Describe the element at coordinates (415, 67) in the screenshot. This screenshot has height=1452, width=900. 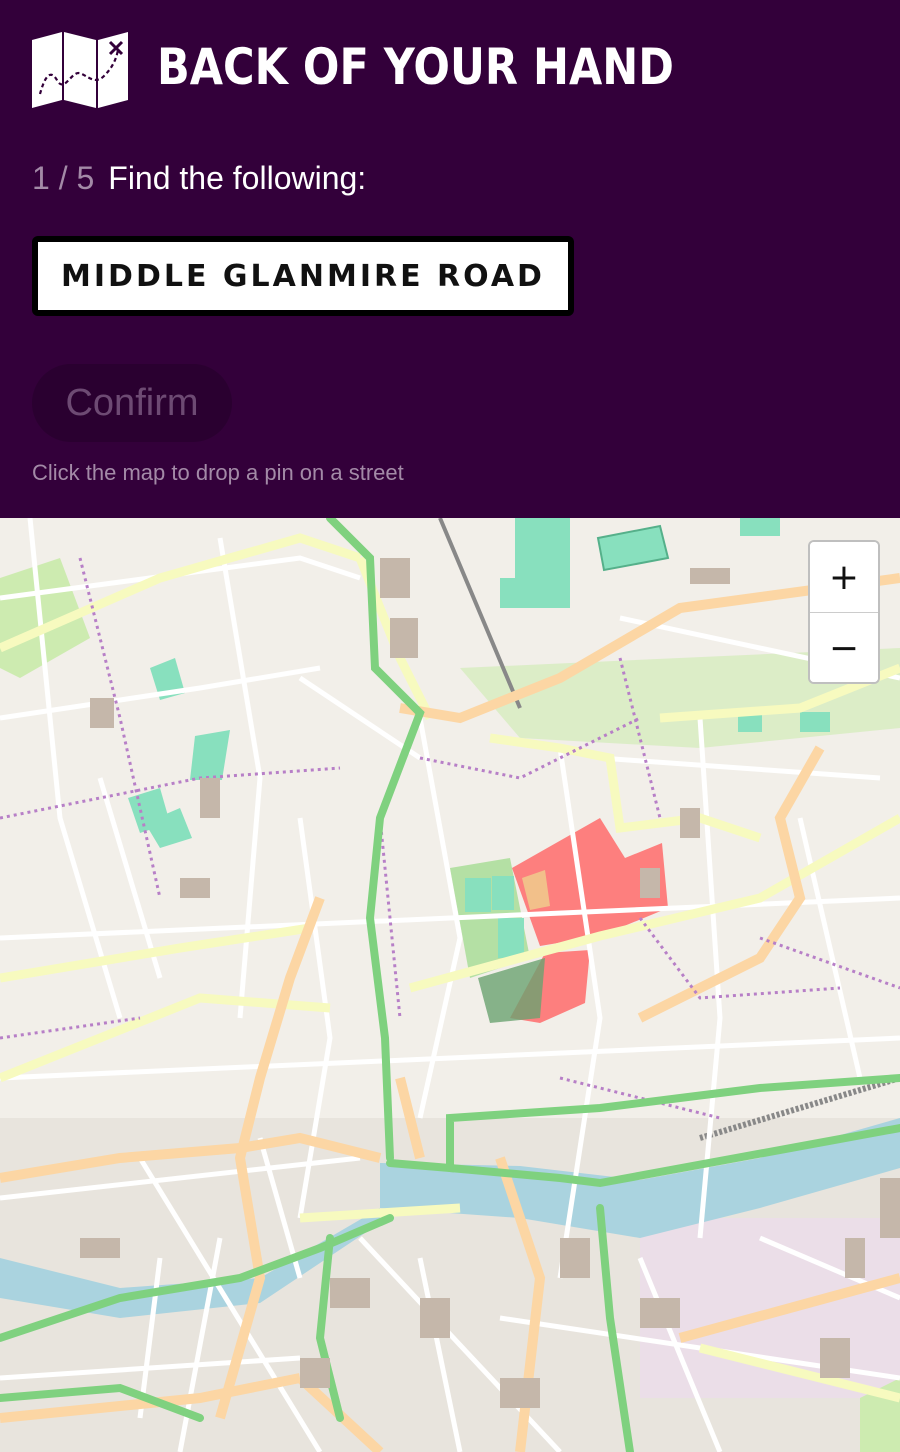
I see `app-title: BACK OF YOUR HAND` at that location.